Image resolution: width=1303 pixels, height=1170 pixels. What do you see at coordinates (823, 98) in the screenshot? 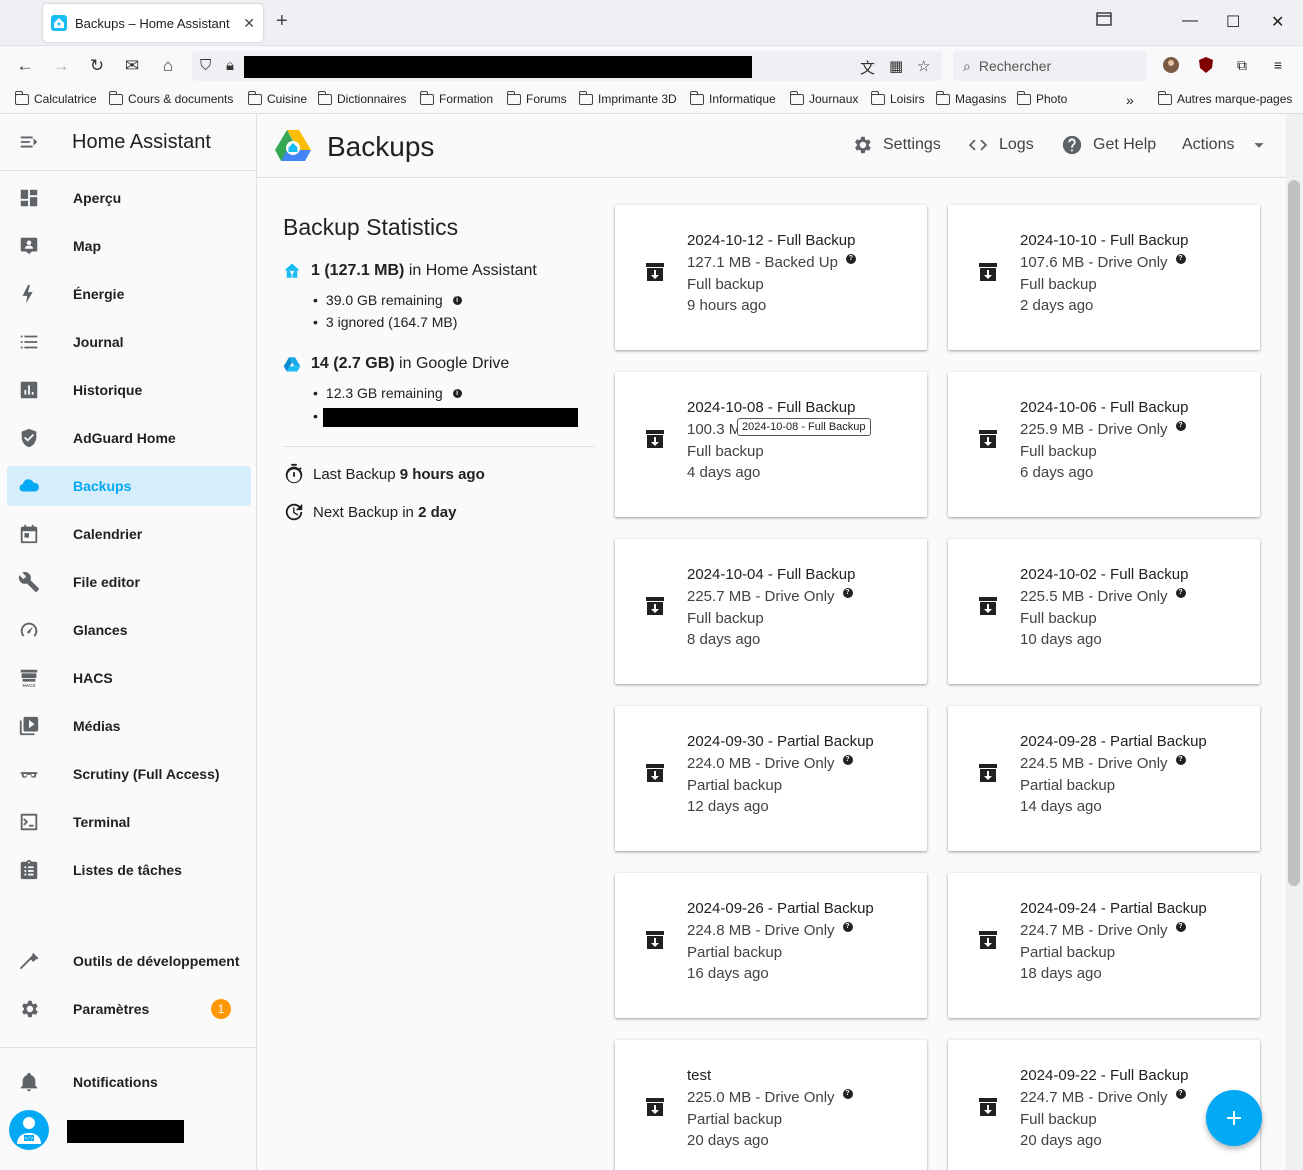
I see `bookmark-item: Journaux` at bounding box center [823, 98].